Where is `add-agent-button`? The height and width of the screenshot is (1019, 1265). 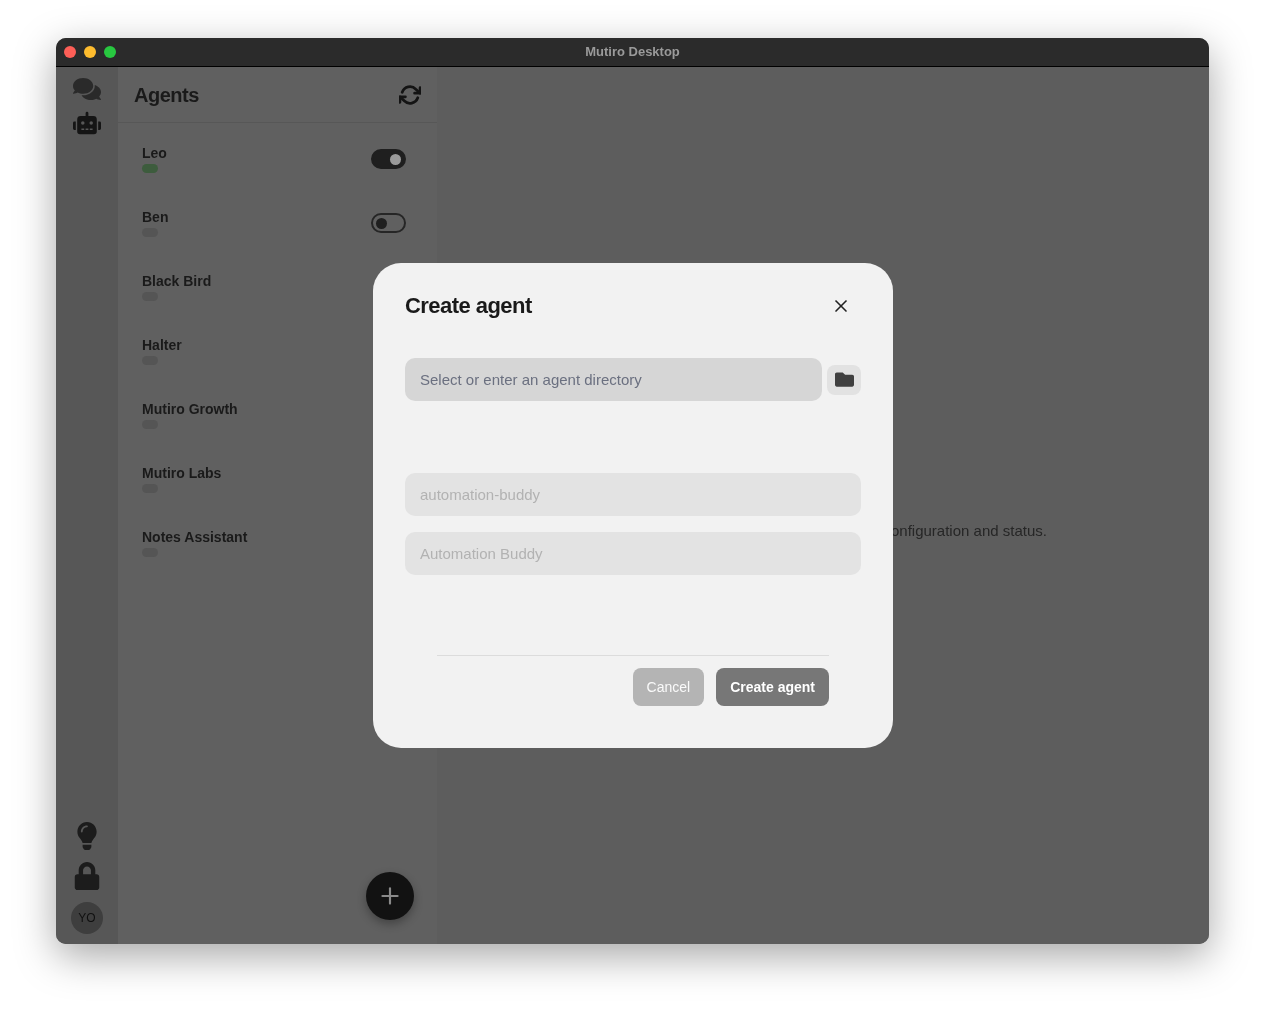 add-agent-button is located at coordinates (390, 896).